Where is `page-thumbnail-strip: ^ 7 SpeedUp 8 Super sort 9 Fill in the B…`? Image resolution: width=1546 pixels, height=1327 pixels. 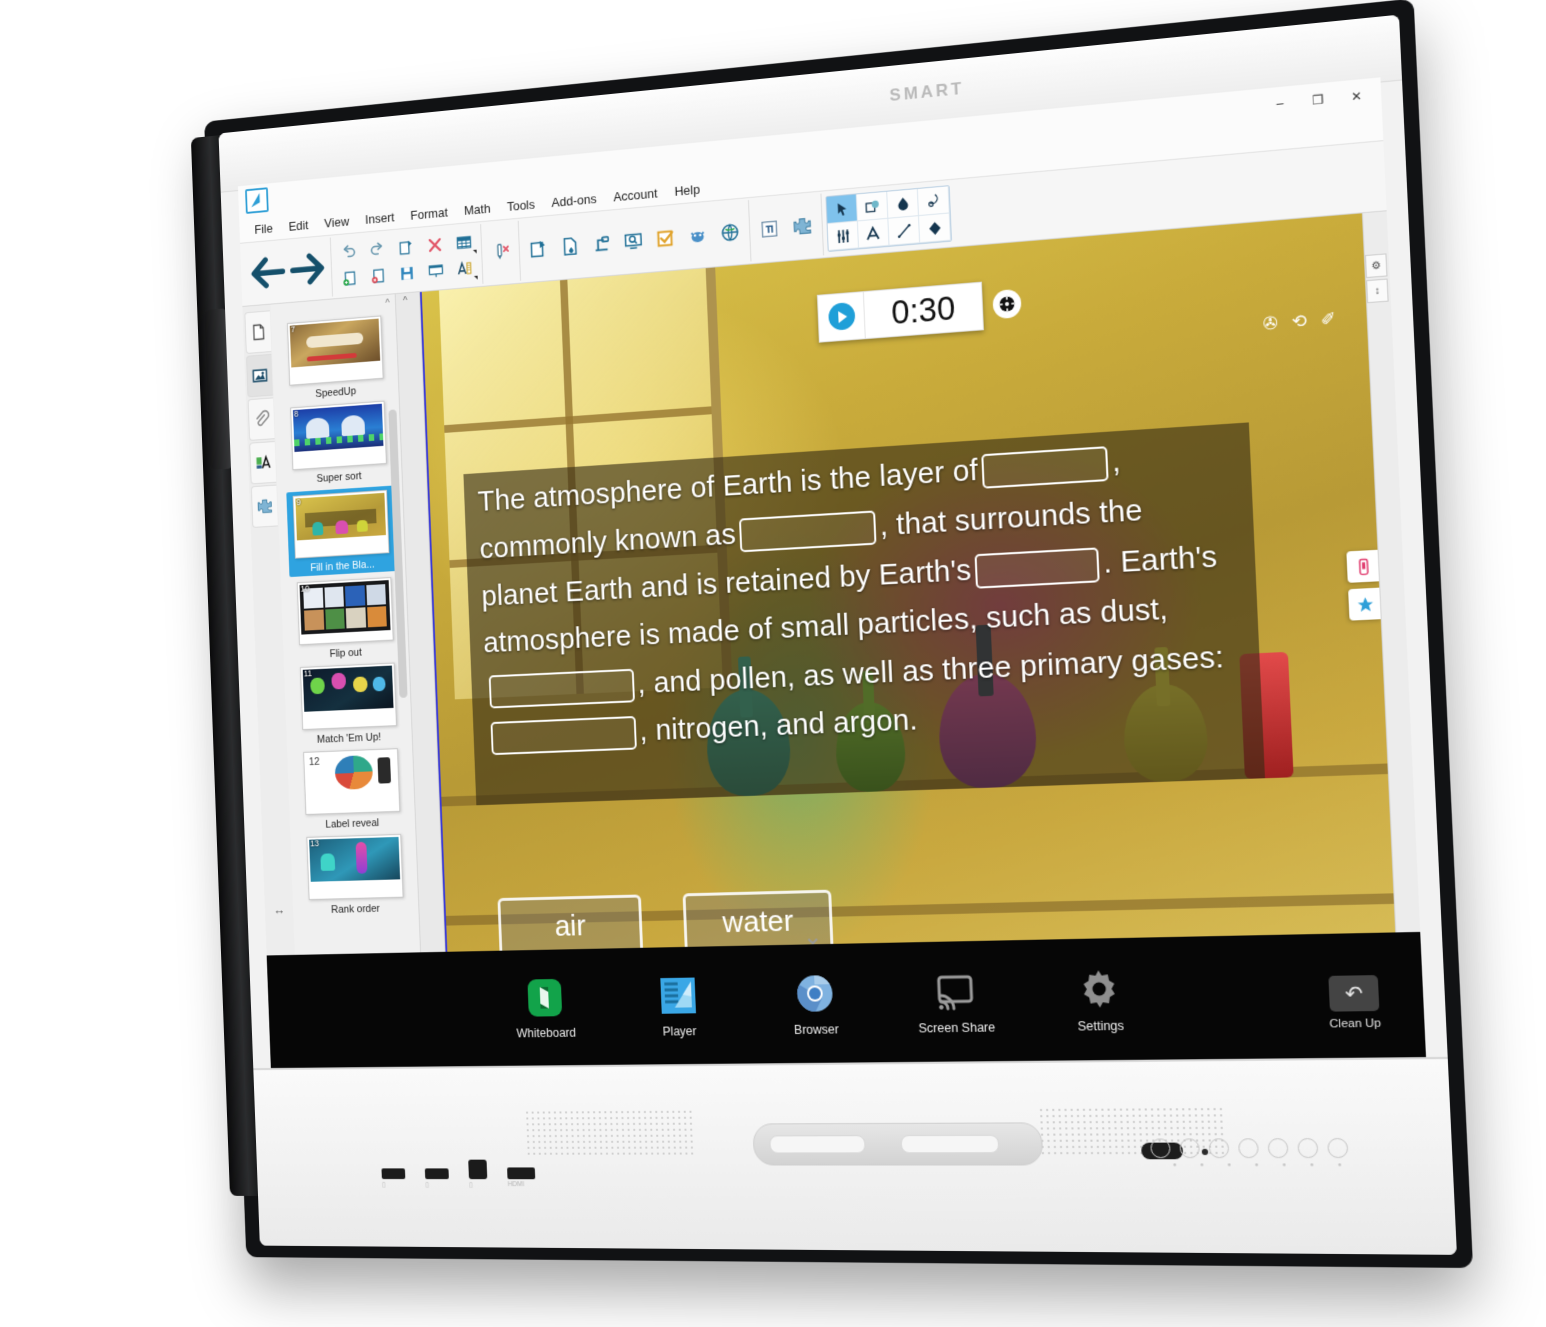
page-thumbnail-strip: ^ 7 SpeedUp 8 Super sort 9 Fill in the B… is located at coordinates (346, 624).